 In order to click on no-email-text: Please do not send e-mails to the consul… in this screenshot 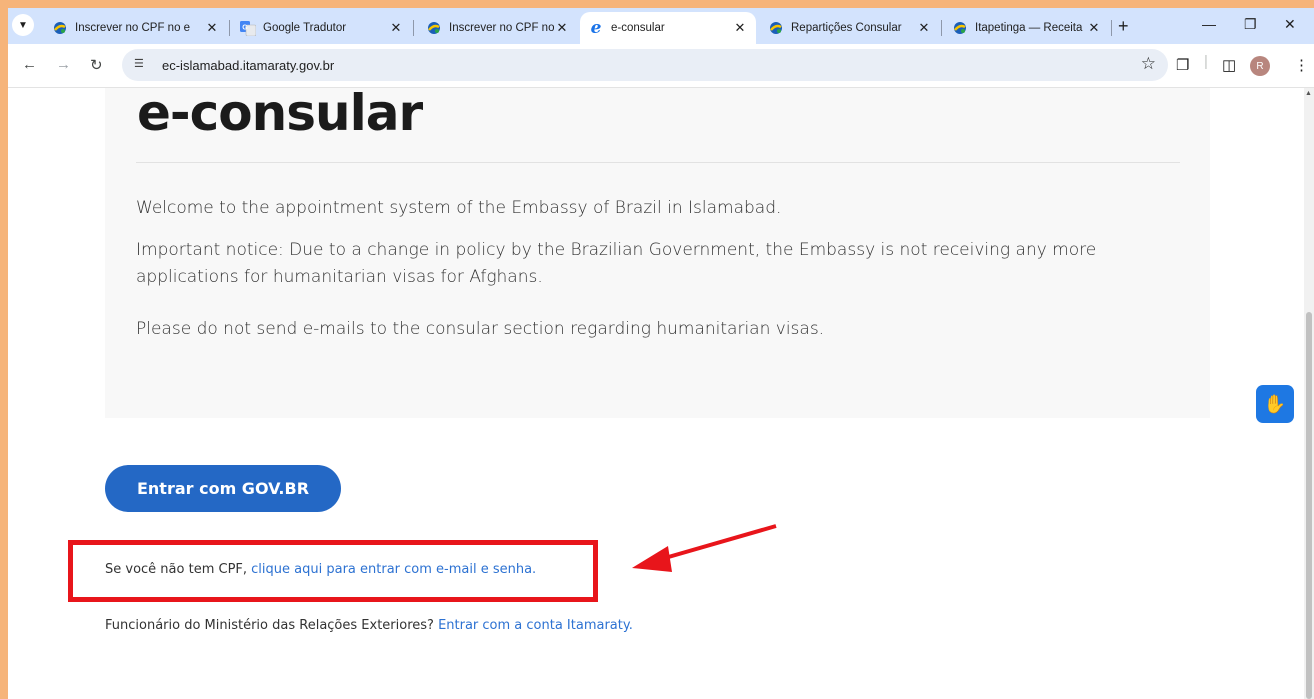, I will do `click(480, 329)`.